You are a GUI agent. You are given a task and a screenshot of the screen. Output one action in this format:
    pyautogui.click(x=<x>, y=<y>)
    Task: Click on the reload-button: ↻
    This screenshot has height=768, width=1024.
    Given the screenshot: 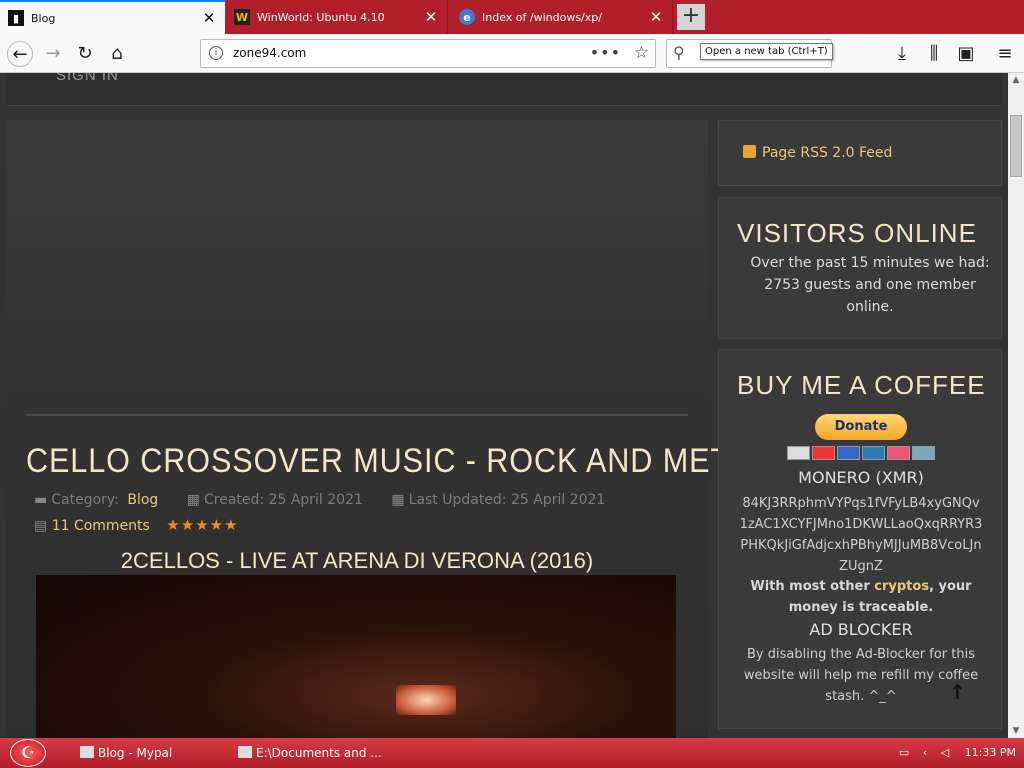 What is the action you would take?
    pyautogui.click(x=85, y=54)
    